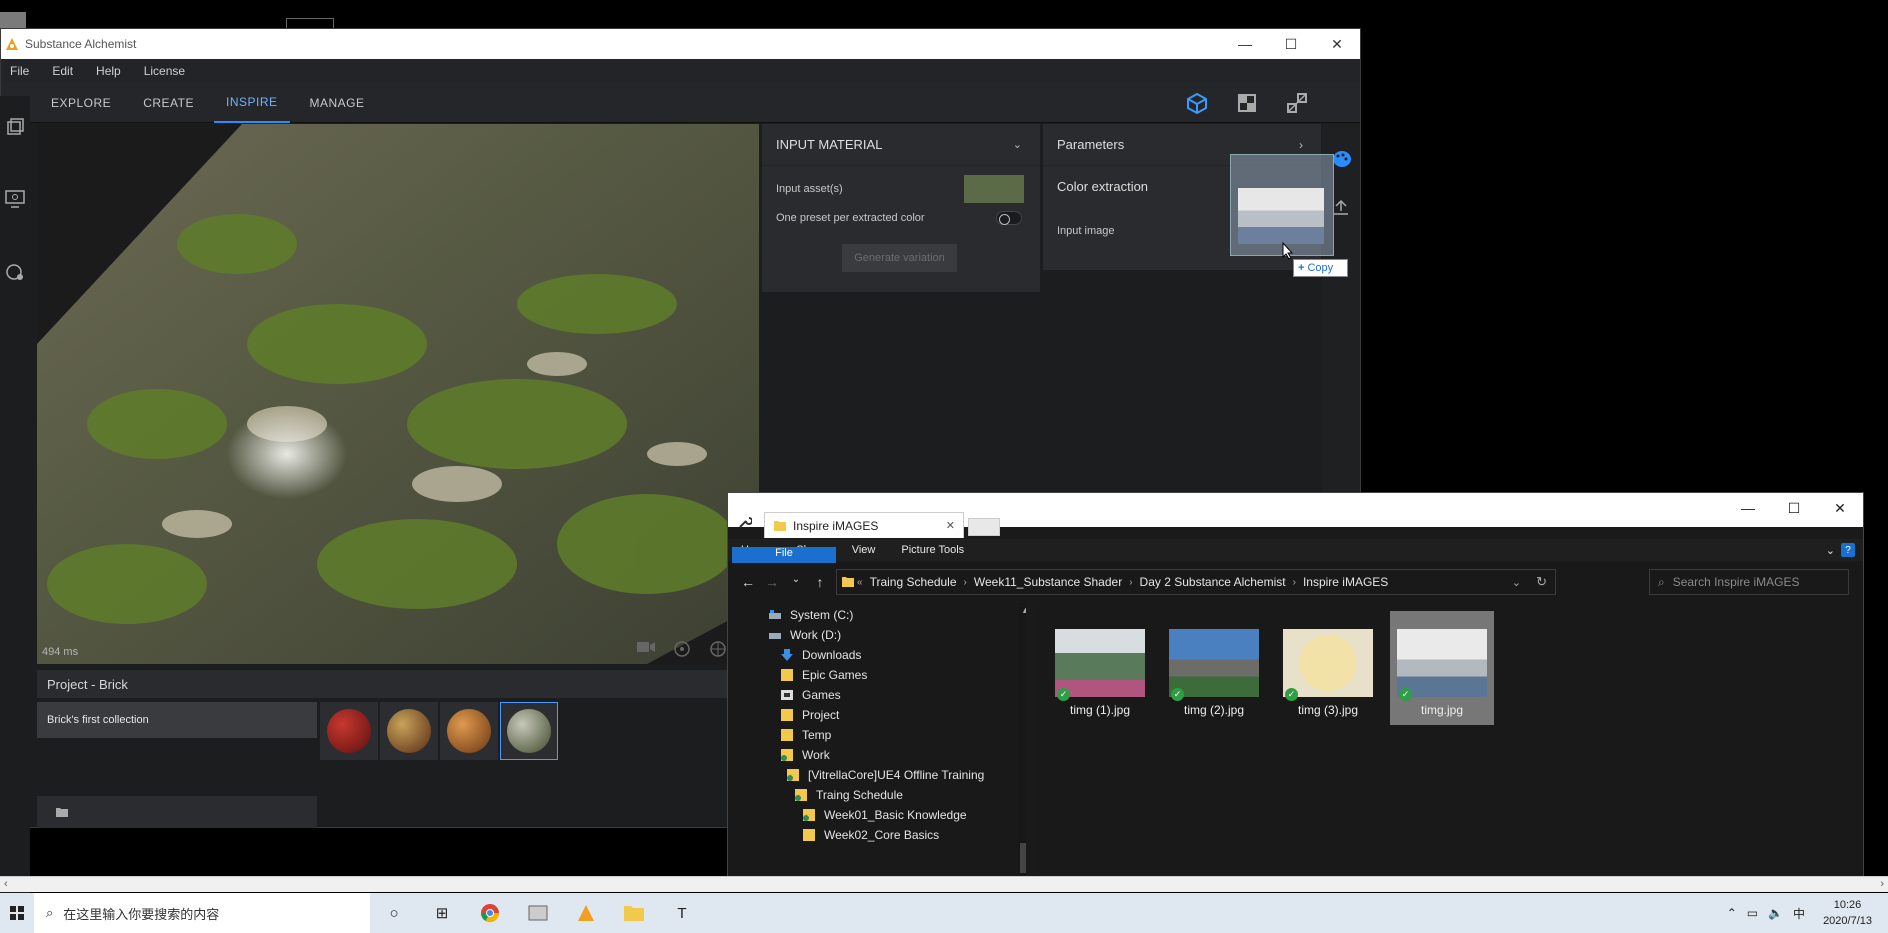 Image resolution: width=1888 pixels, height=933 pixels. I want to click on nav-traing-schedule: Traing Schedule, so click(848, 795).